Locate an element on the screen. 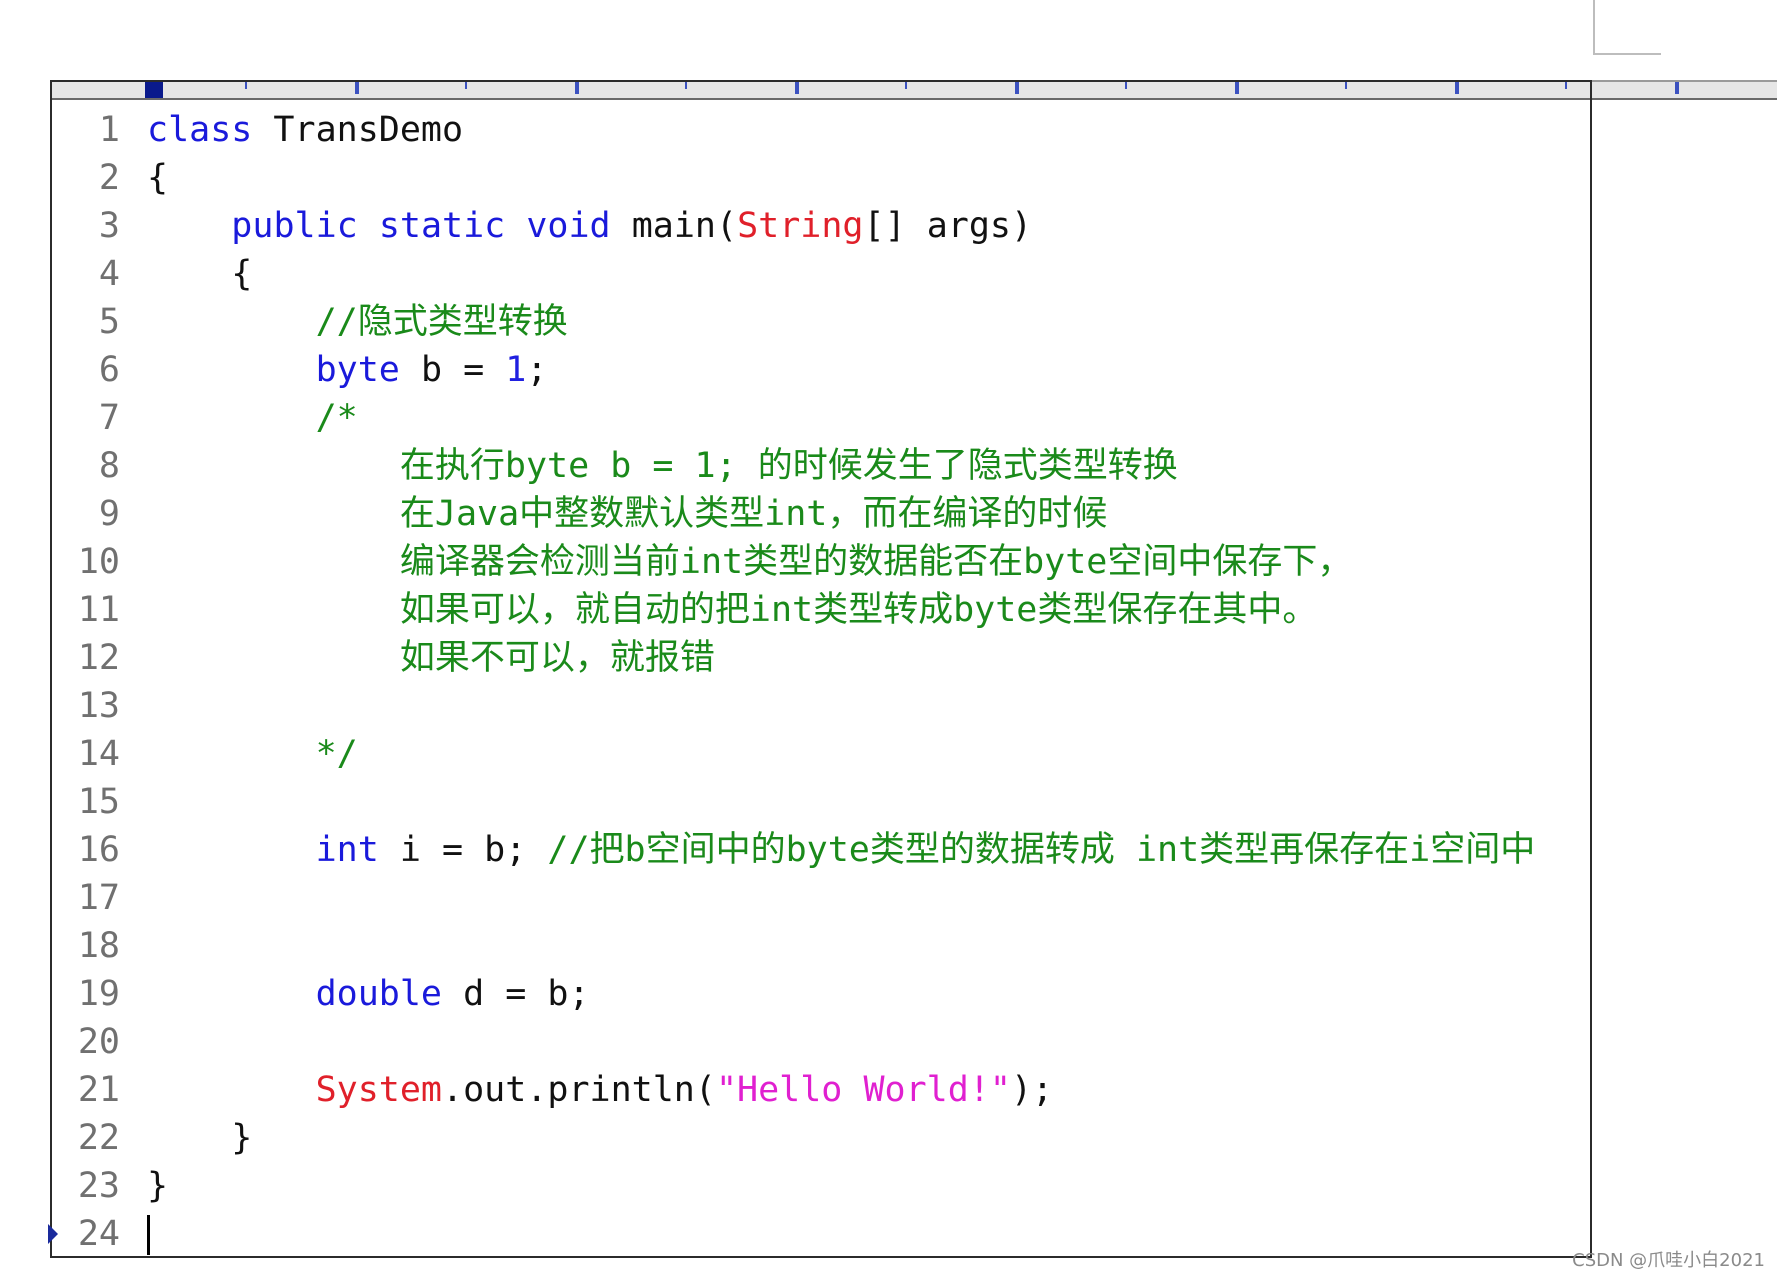 The width and height of the screenshot is (1777, 1288). code-token: ; is located at coordinates (537, 370).